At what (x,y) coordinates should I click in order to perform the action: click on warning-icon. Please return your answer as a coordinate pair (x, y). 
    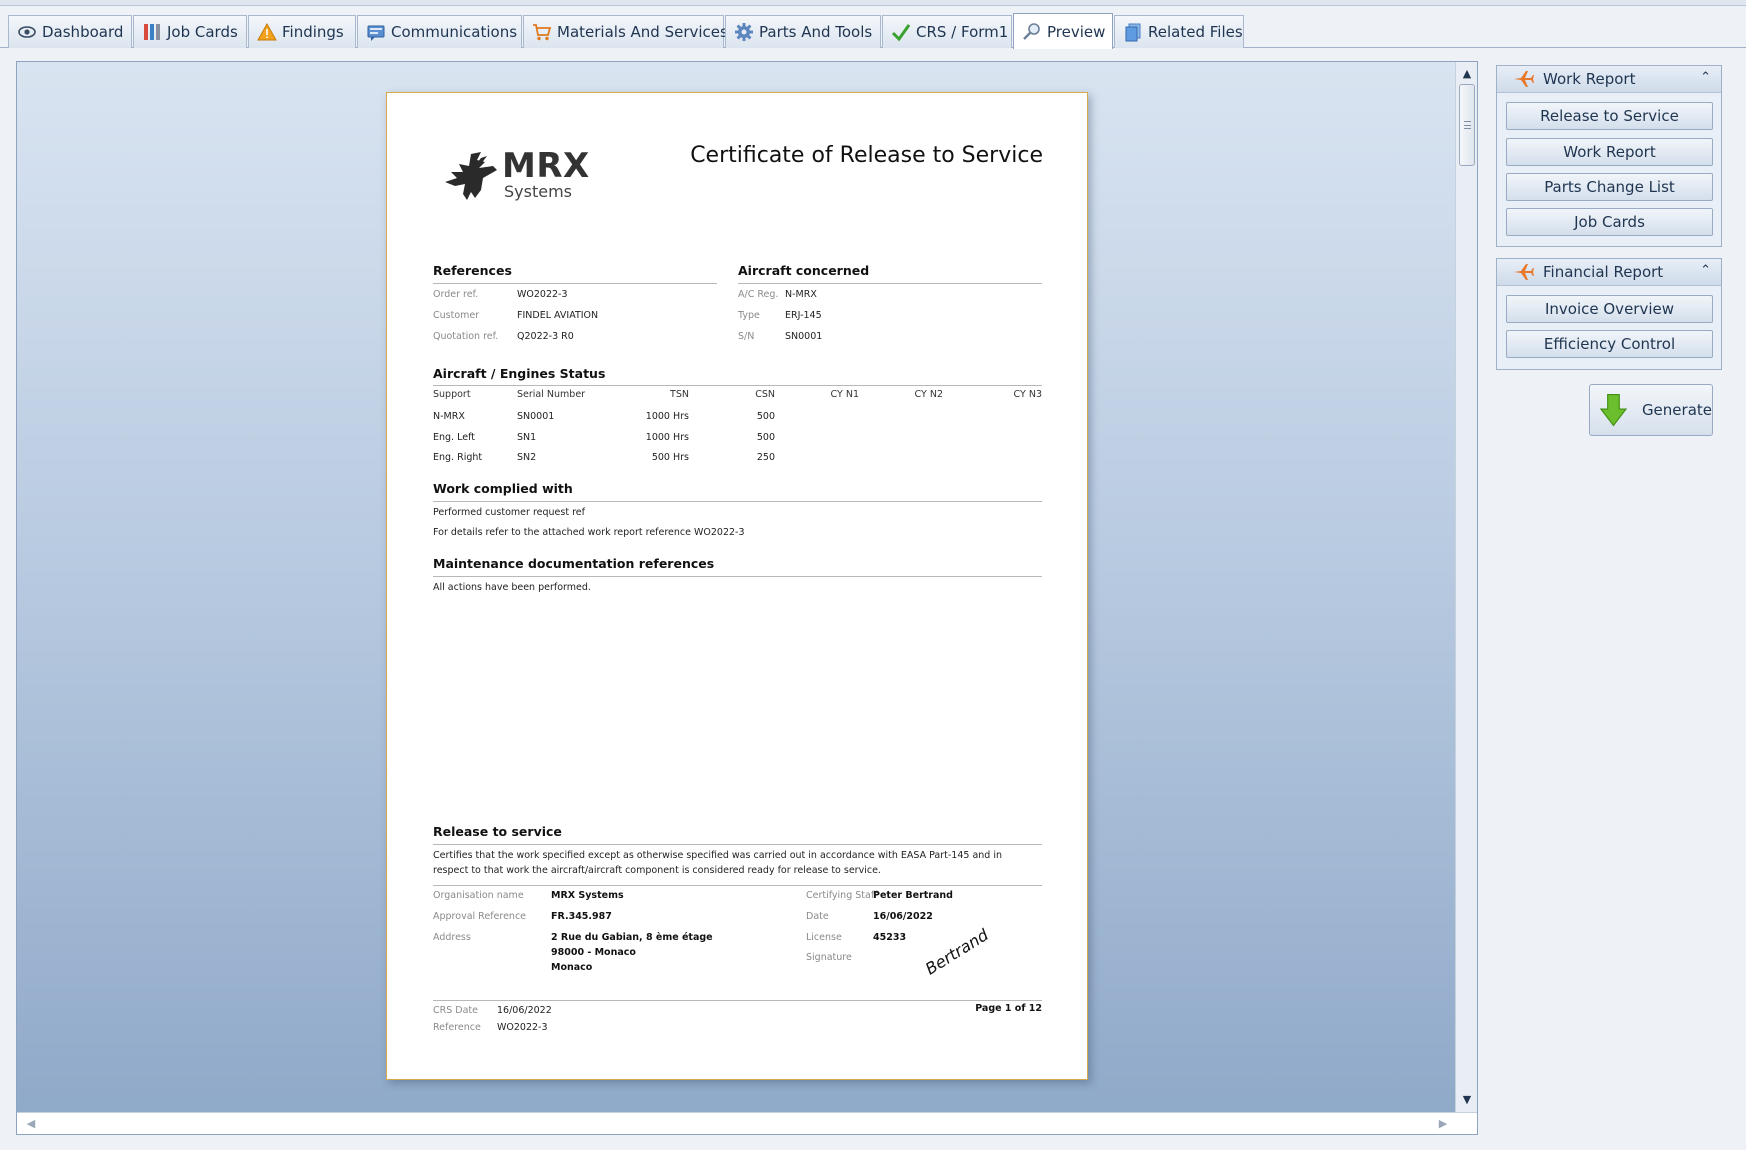
    Looking at the image, I should click on (267, 32).